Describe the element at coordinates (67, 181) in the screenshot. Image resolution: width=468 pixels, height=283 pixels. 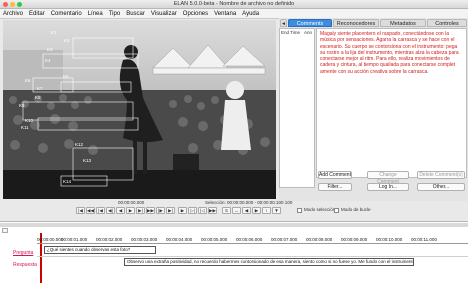
I see `video-label-k14: K14` at that location.